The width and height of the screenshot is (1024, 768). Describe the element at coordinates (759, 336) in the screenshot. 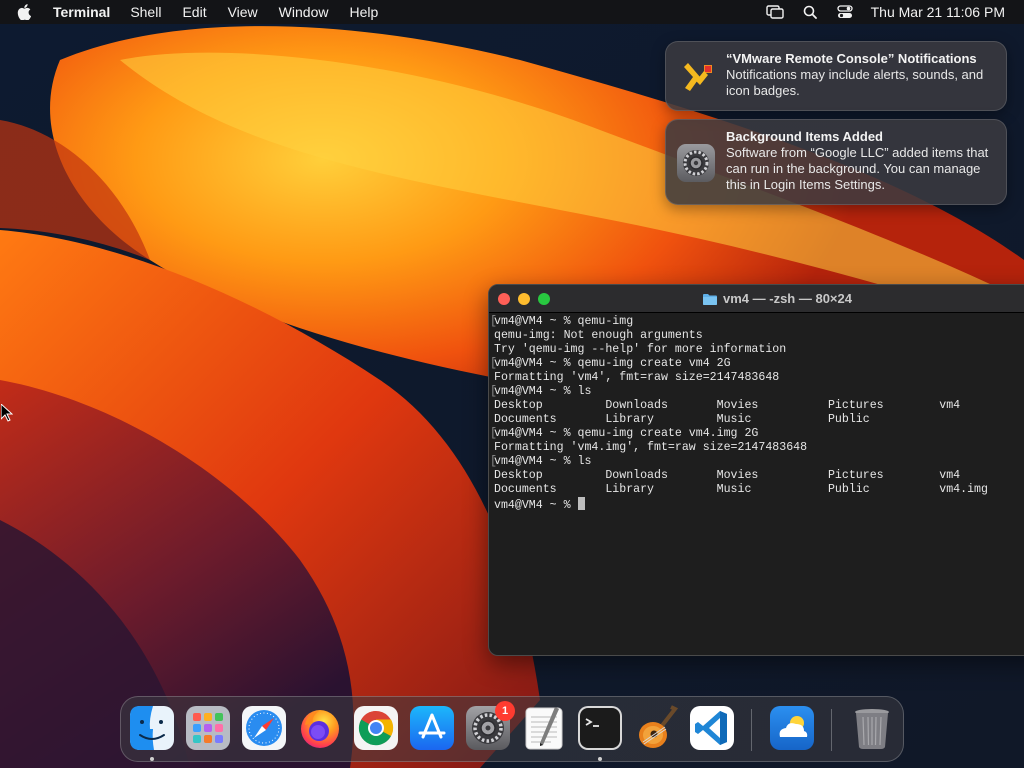

I see `terminal-line: qemu-img: Not enough arguments` at that location.